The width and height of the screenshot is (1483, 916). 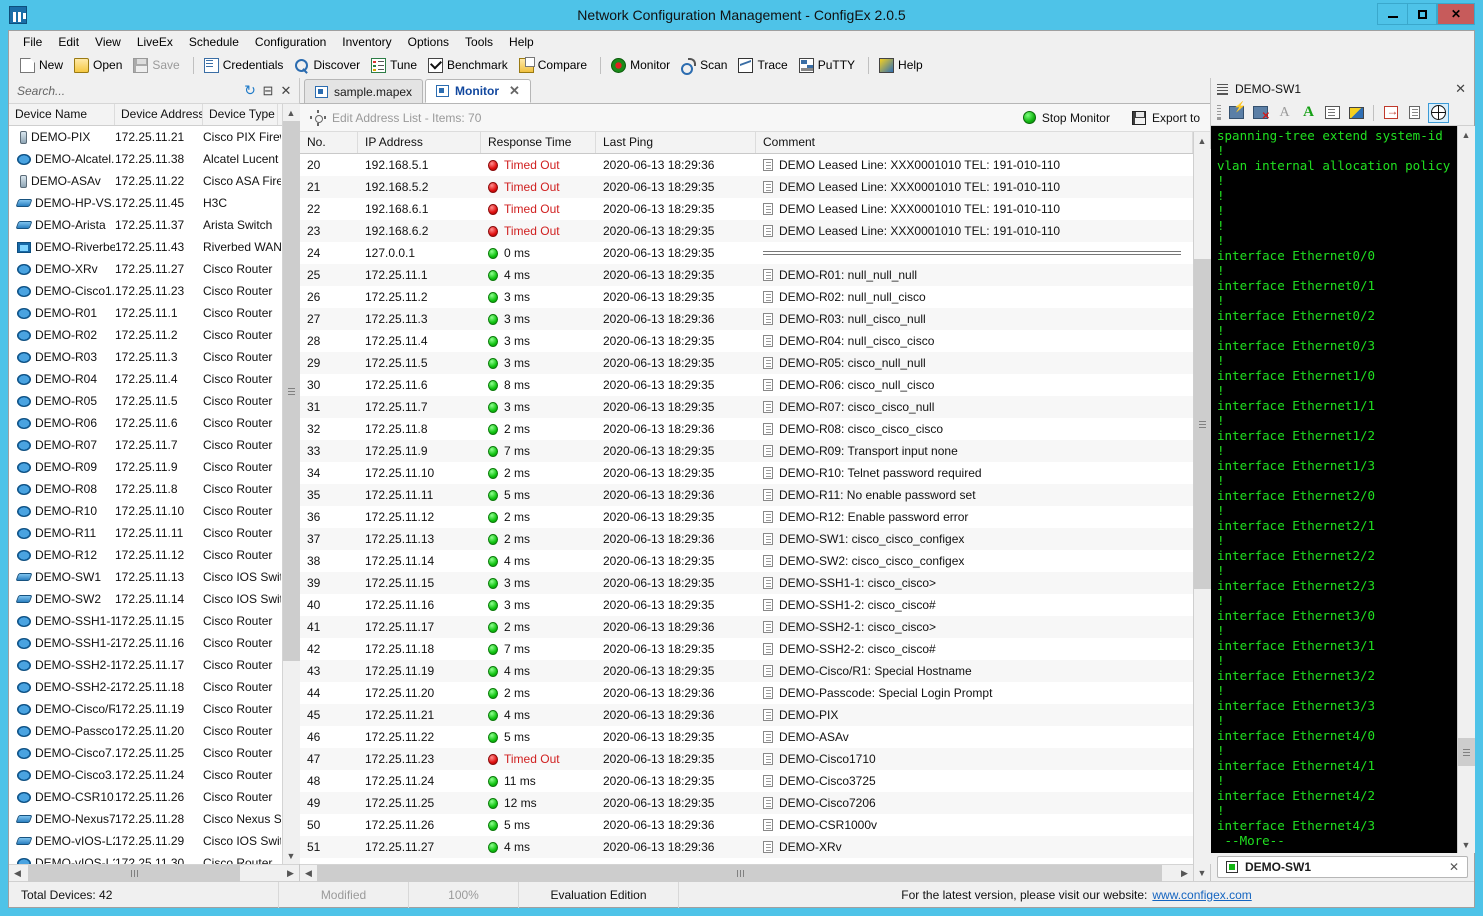 I want to click on monitor-scroll-thumb, so click(x=1202, y=424).